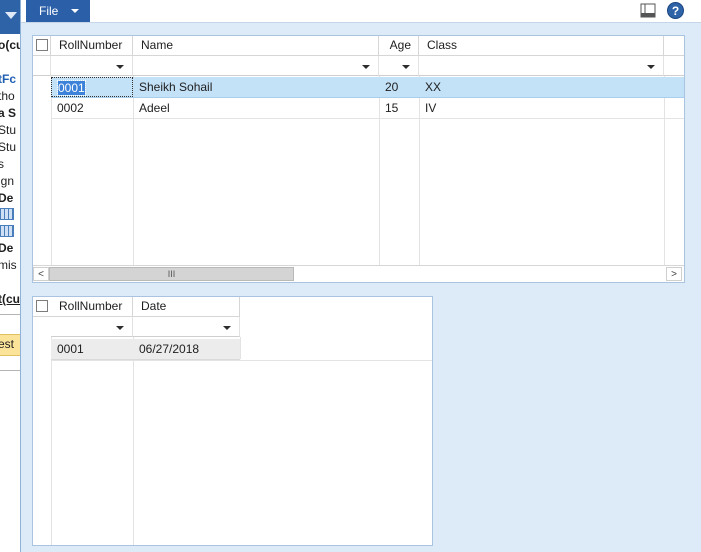  What do you see at coordinates (8, 265) in the screenshot?
I see `background-text: mis` at bounding box center [8, 265].